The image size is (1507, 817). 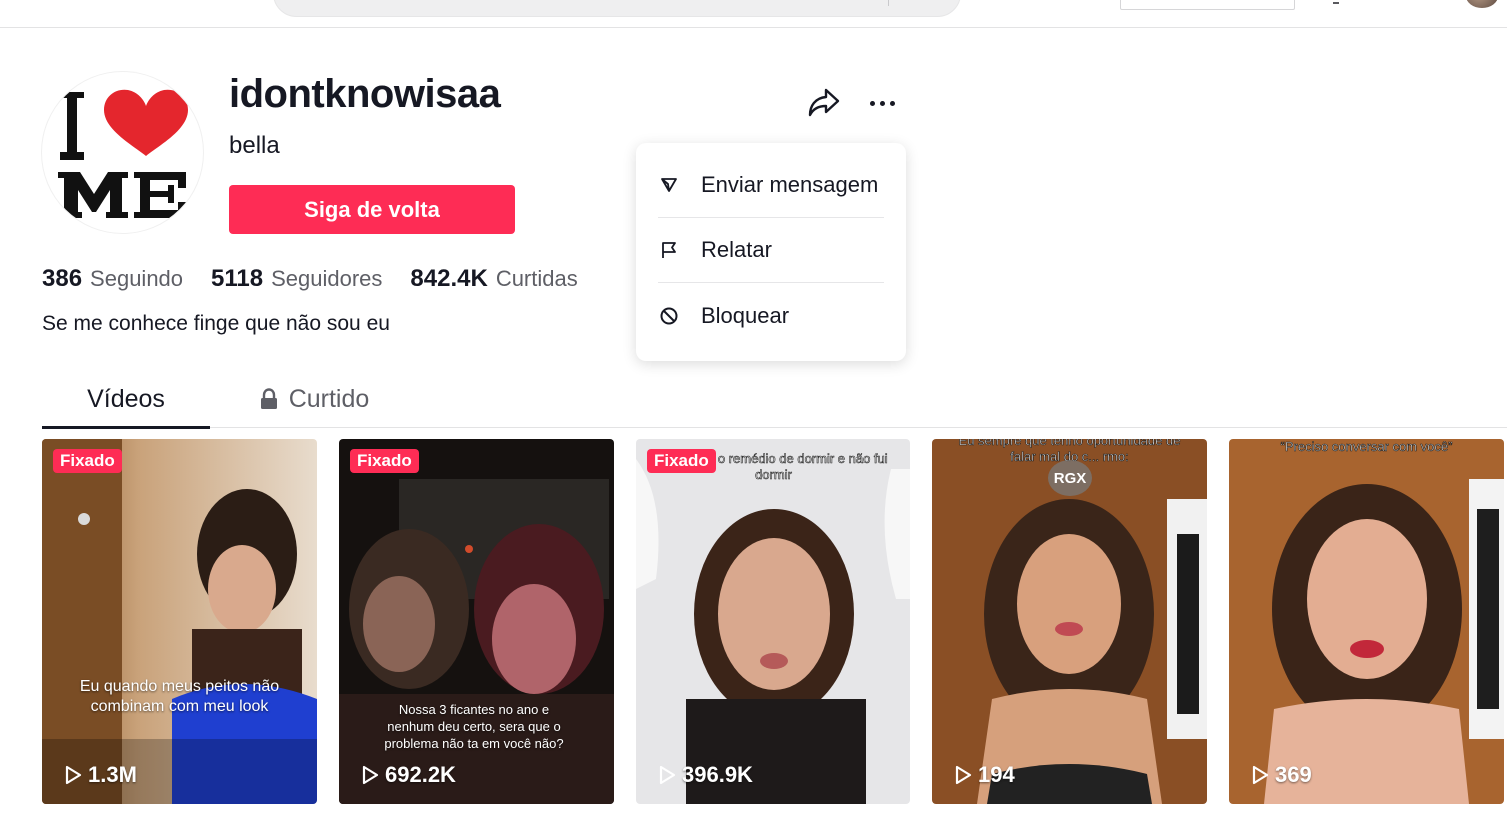 I want to click on profile-avatar, so click(x=122, y=152).